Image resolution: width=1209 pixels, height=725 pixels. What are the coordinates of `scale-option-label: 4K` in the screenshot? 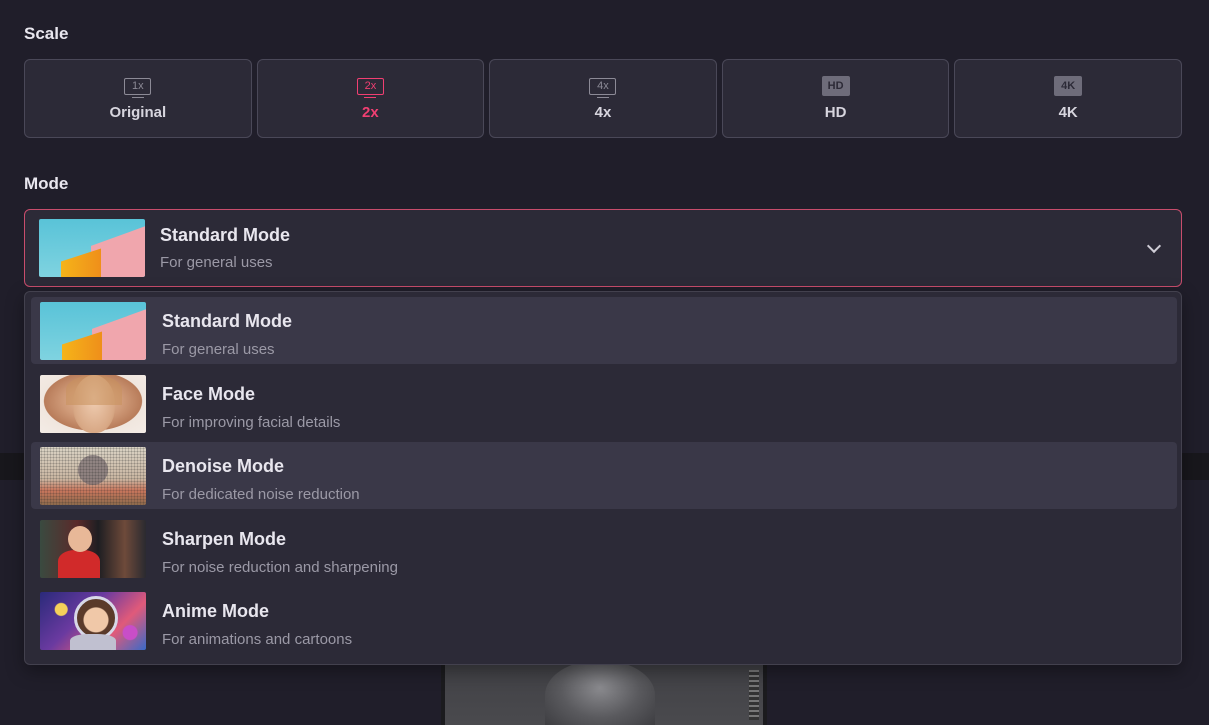 It's located at (1068, 112).